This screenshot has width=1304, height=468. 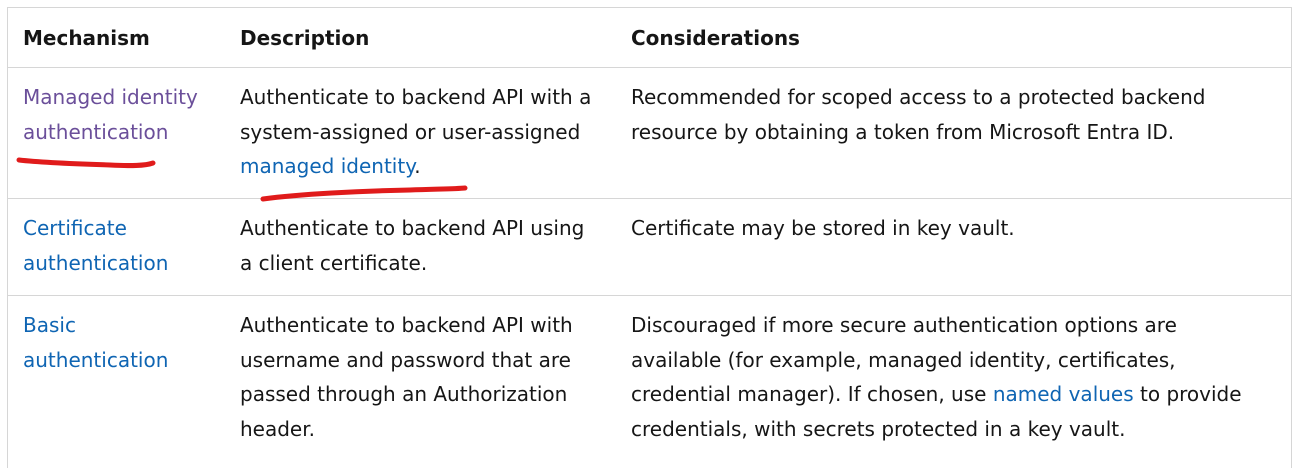 I want to click on mechanism-cell: Certificate authentication, so click(x=123, y=245).